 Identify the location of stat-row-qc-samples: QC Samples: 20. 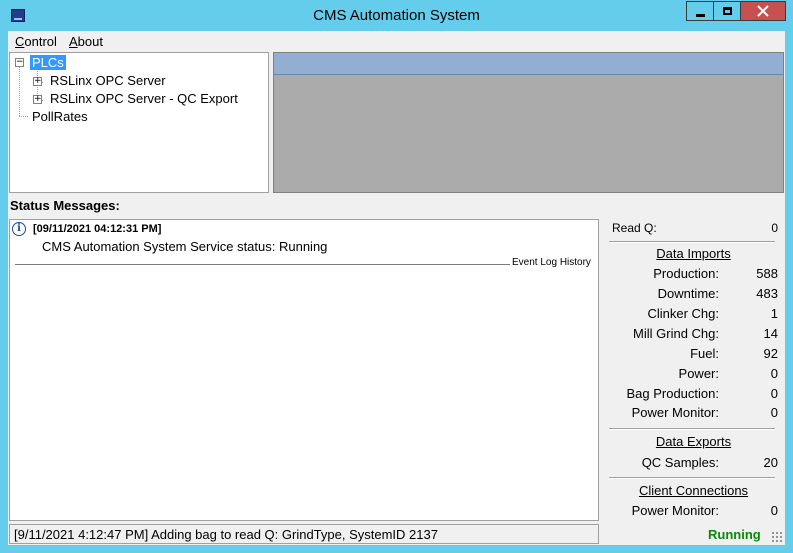
(693, 463).